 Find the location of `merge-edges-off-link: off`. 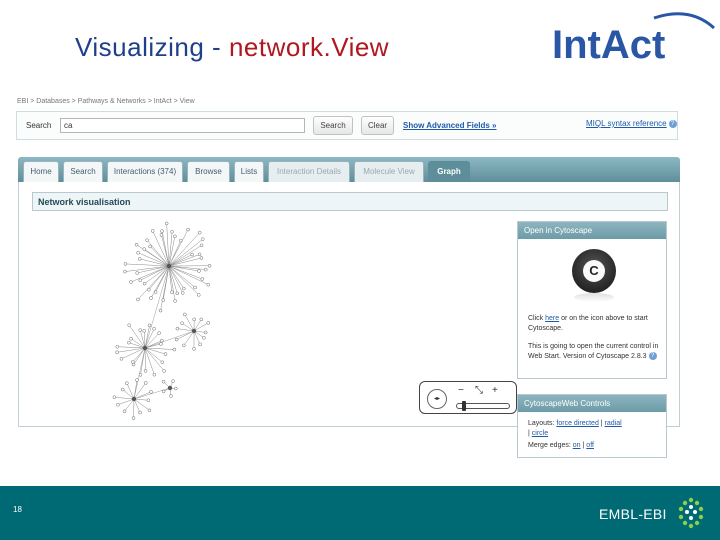

merge-edges-off-link: off is located at coordinates (590, 445).